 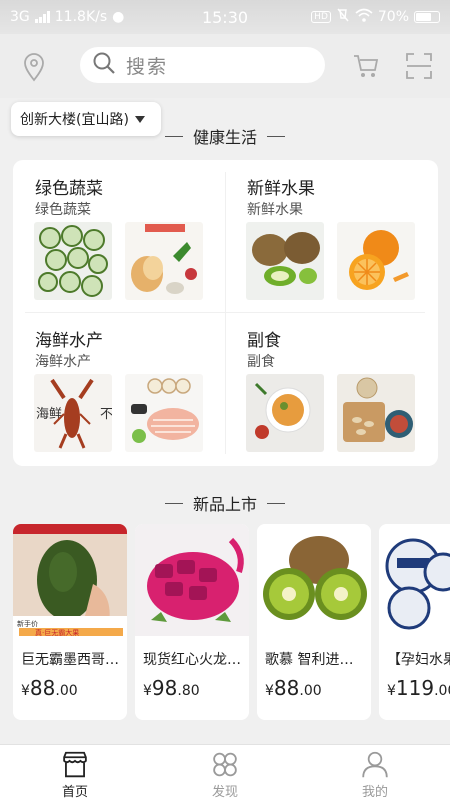 What do you see at coordinates (104, 65) in the screenshot?
I see `search-icon` at bounding box center [104, 65].